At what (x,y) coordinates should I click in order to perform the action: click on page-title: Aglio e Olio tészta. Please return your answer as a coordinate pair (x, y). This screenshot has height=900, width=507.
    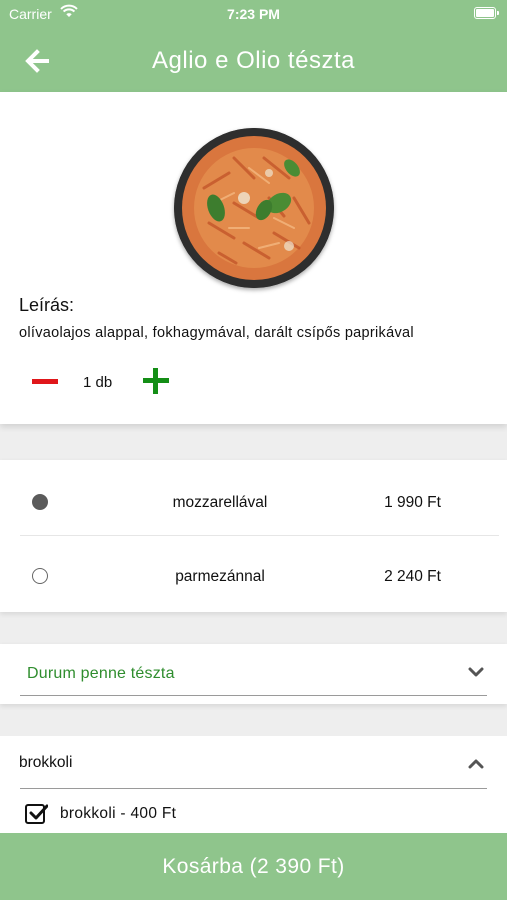
    Looking at the image, I should click on (253, 60).